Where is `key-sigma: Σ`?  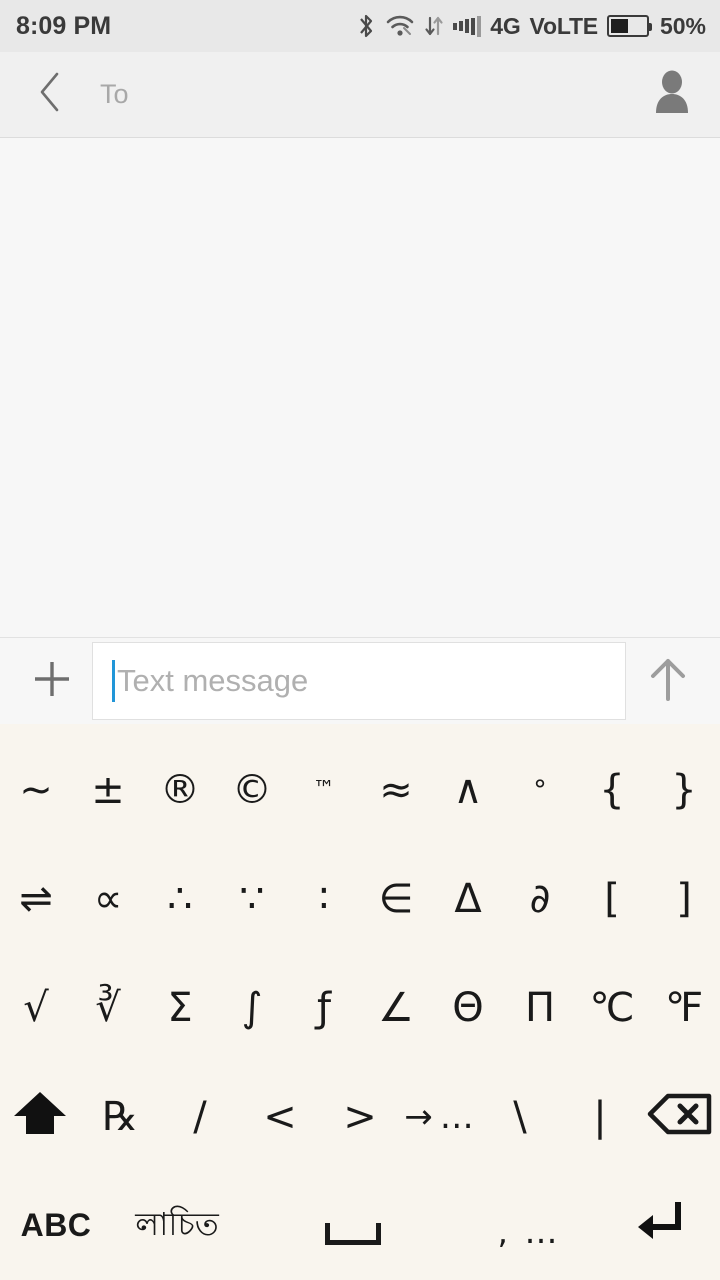
key-sigma: Σ is located at coordinates (180, 1008).